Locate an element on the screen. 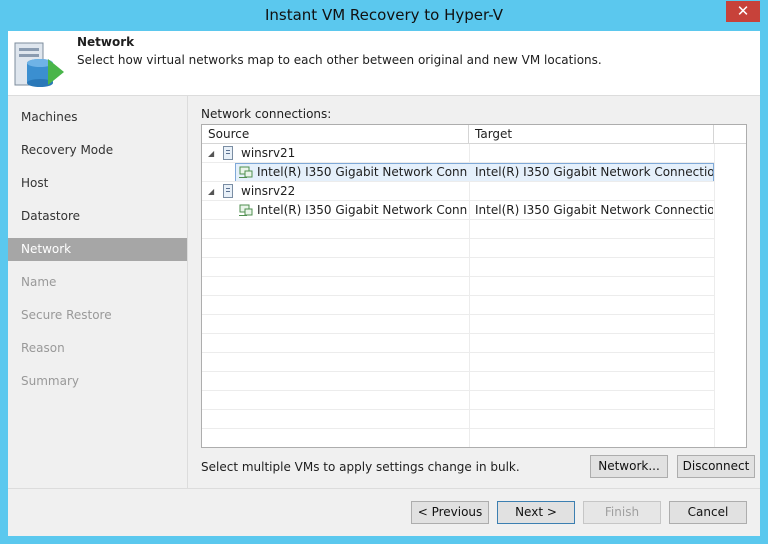 This screenshot has width=768, height=544. wizard-footer: < Previous Next > Finish Cancel is located at coordinates (384, 512).